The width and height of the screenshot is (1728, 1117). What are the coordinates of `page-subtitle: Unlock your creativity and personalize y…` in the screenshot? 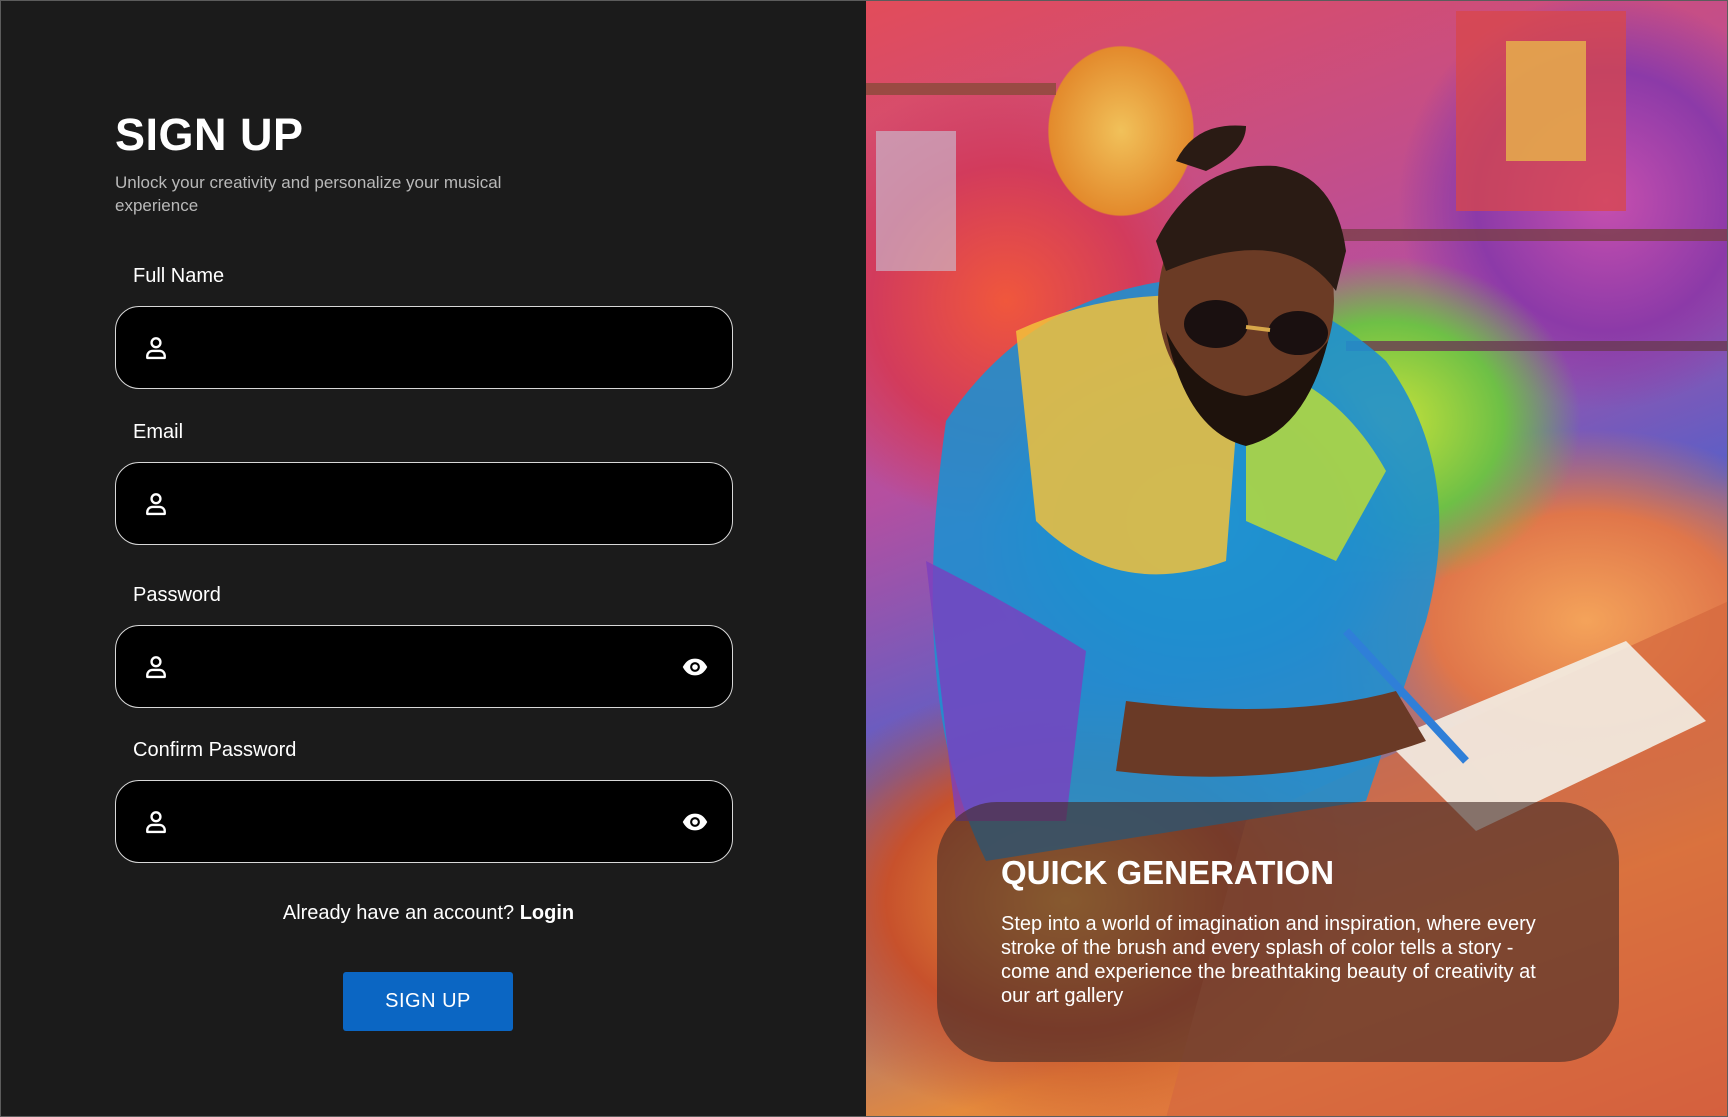 It's located at (308, 194).